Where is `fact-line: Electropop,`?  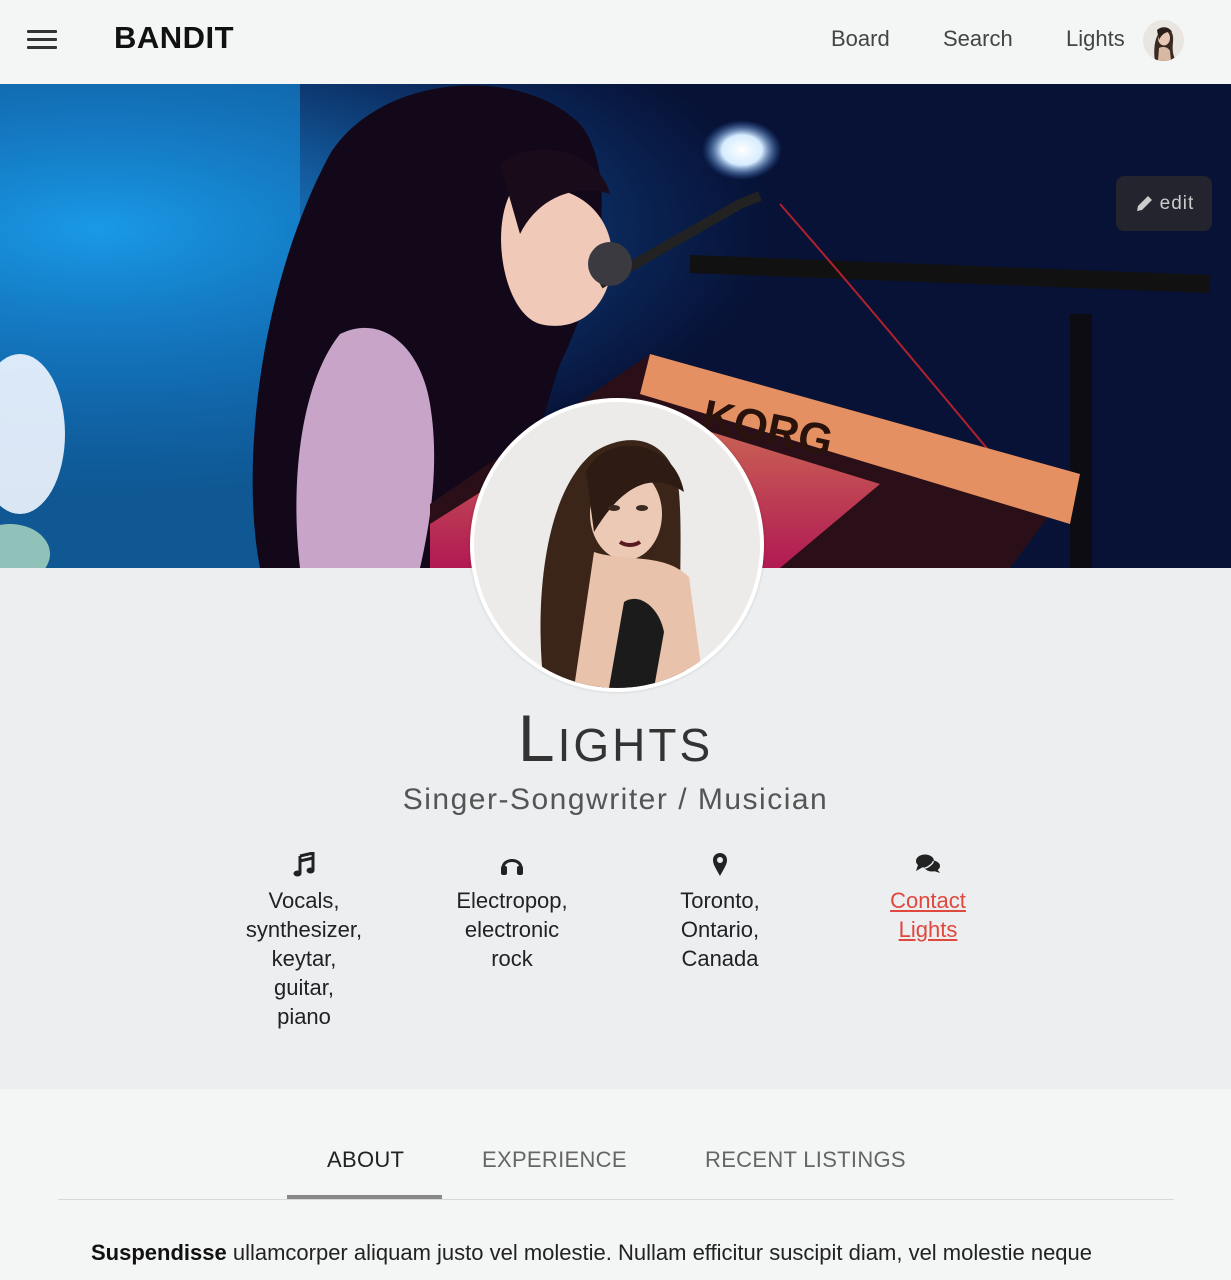
fact-line: Electropop, is located at coordinates (512, 900).